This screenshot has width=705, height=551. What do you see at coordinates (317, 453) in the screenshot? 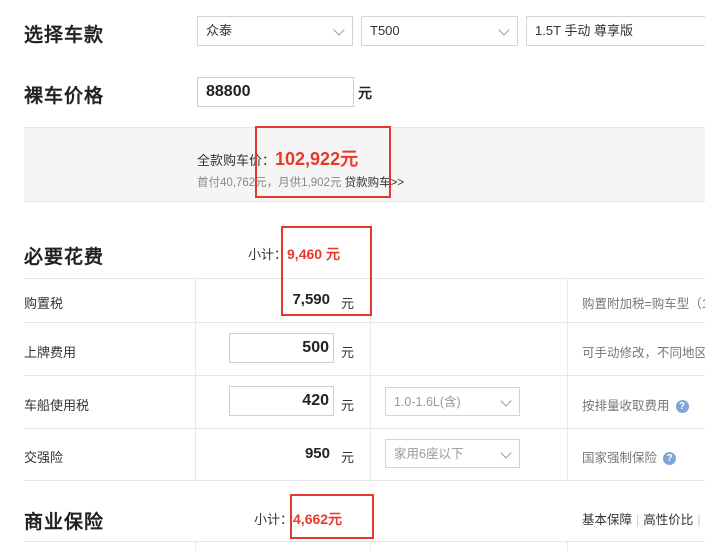
I see `compulsory-insurance-value: 950` at bounding box center [317, 453].